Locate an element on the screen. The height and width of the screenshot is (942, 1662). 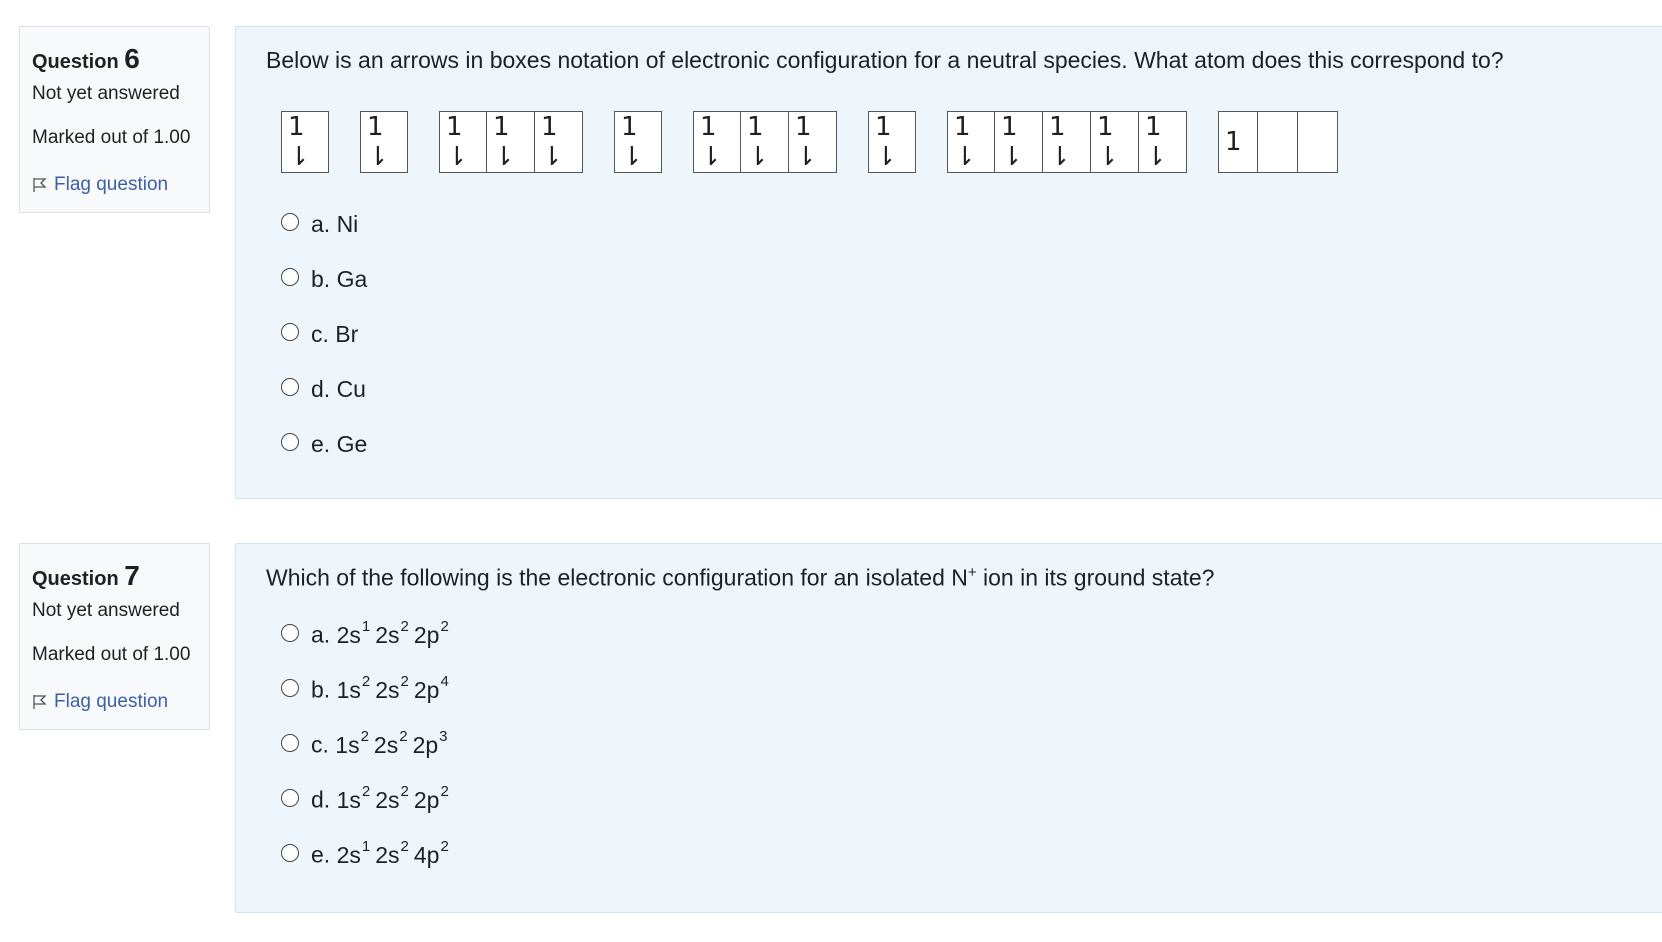
answer-option: d. 1s2 2s2 2p2 is located at coordinates (367, 799).